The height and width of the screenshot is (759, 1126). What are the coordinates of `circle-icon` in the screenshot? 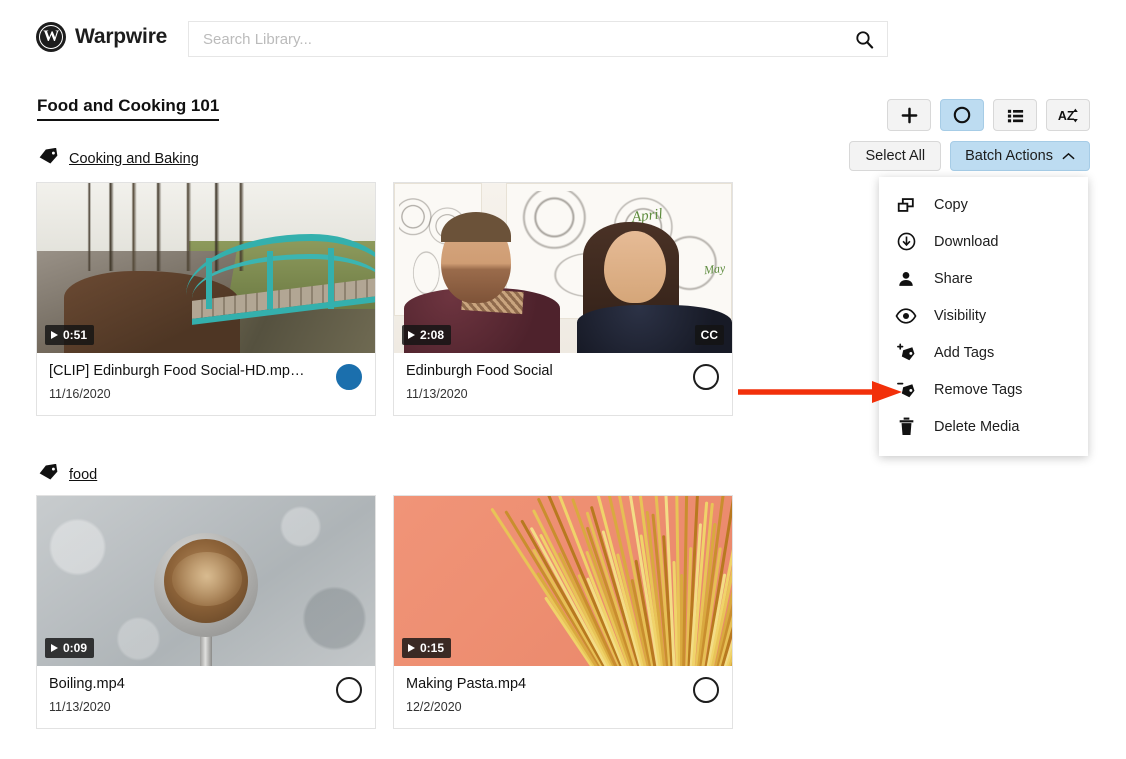 It's located at (962, 115).